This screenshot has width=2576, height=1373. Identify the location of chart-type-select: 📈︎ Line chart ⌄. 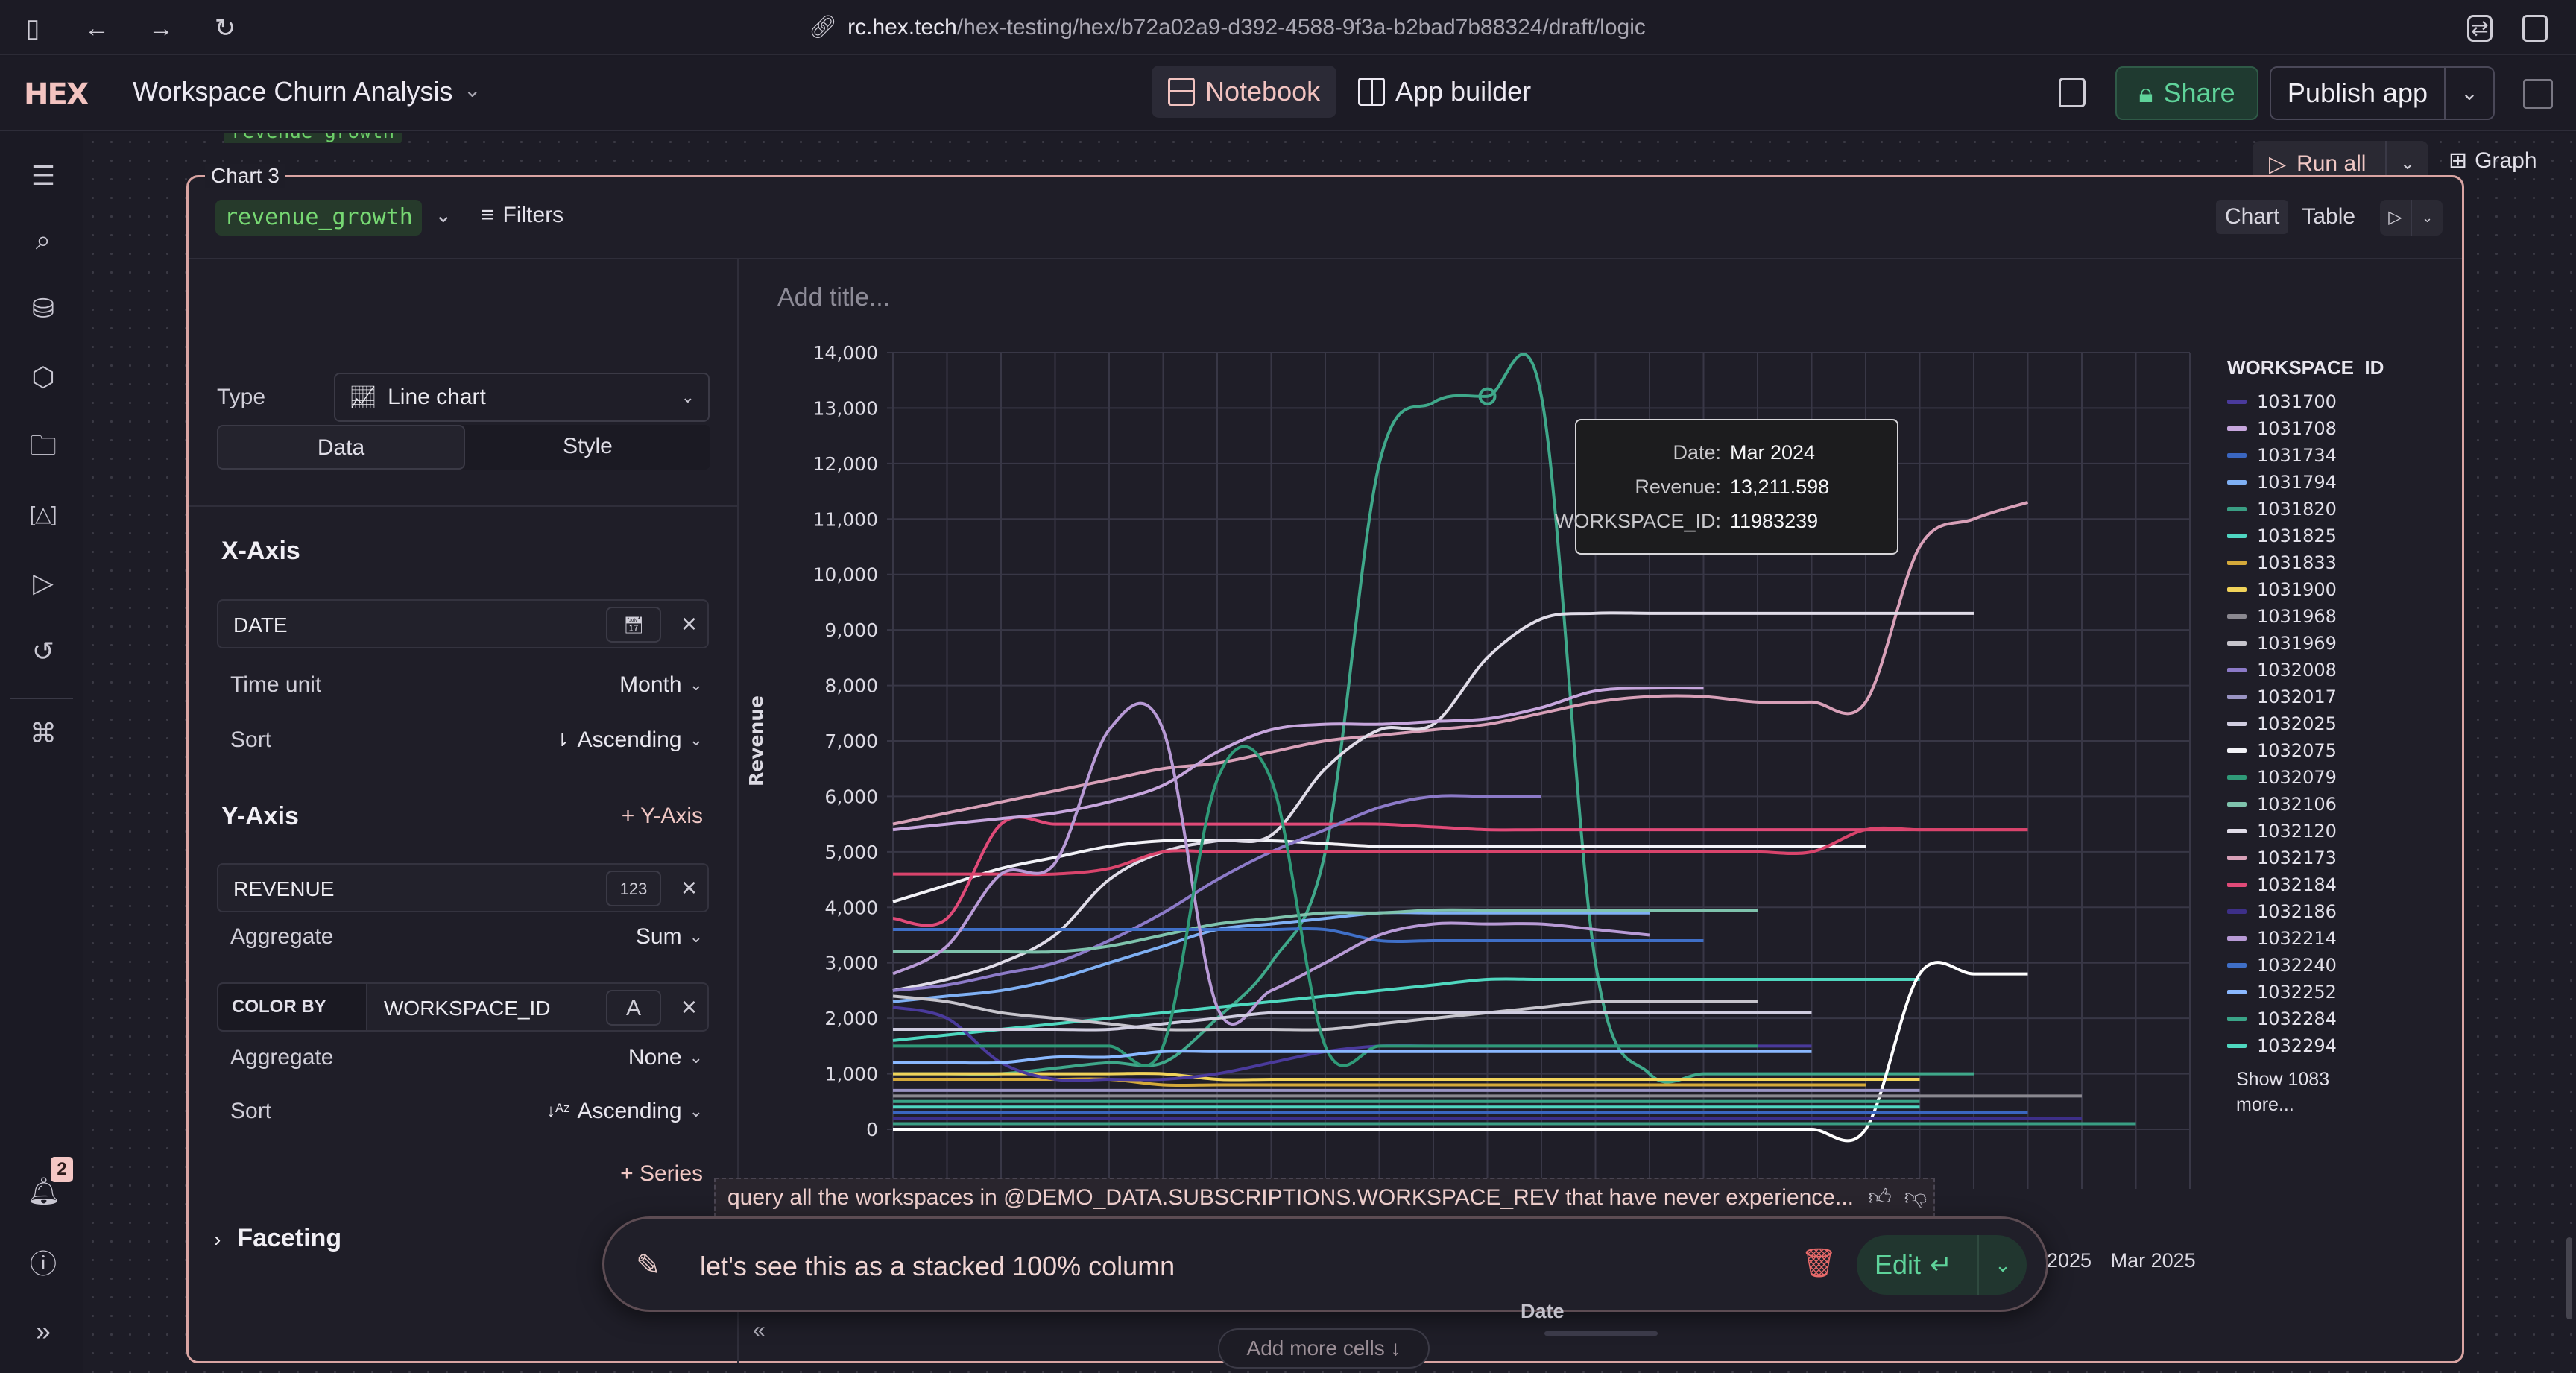
(522, 397).